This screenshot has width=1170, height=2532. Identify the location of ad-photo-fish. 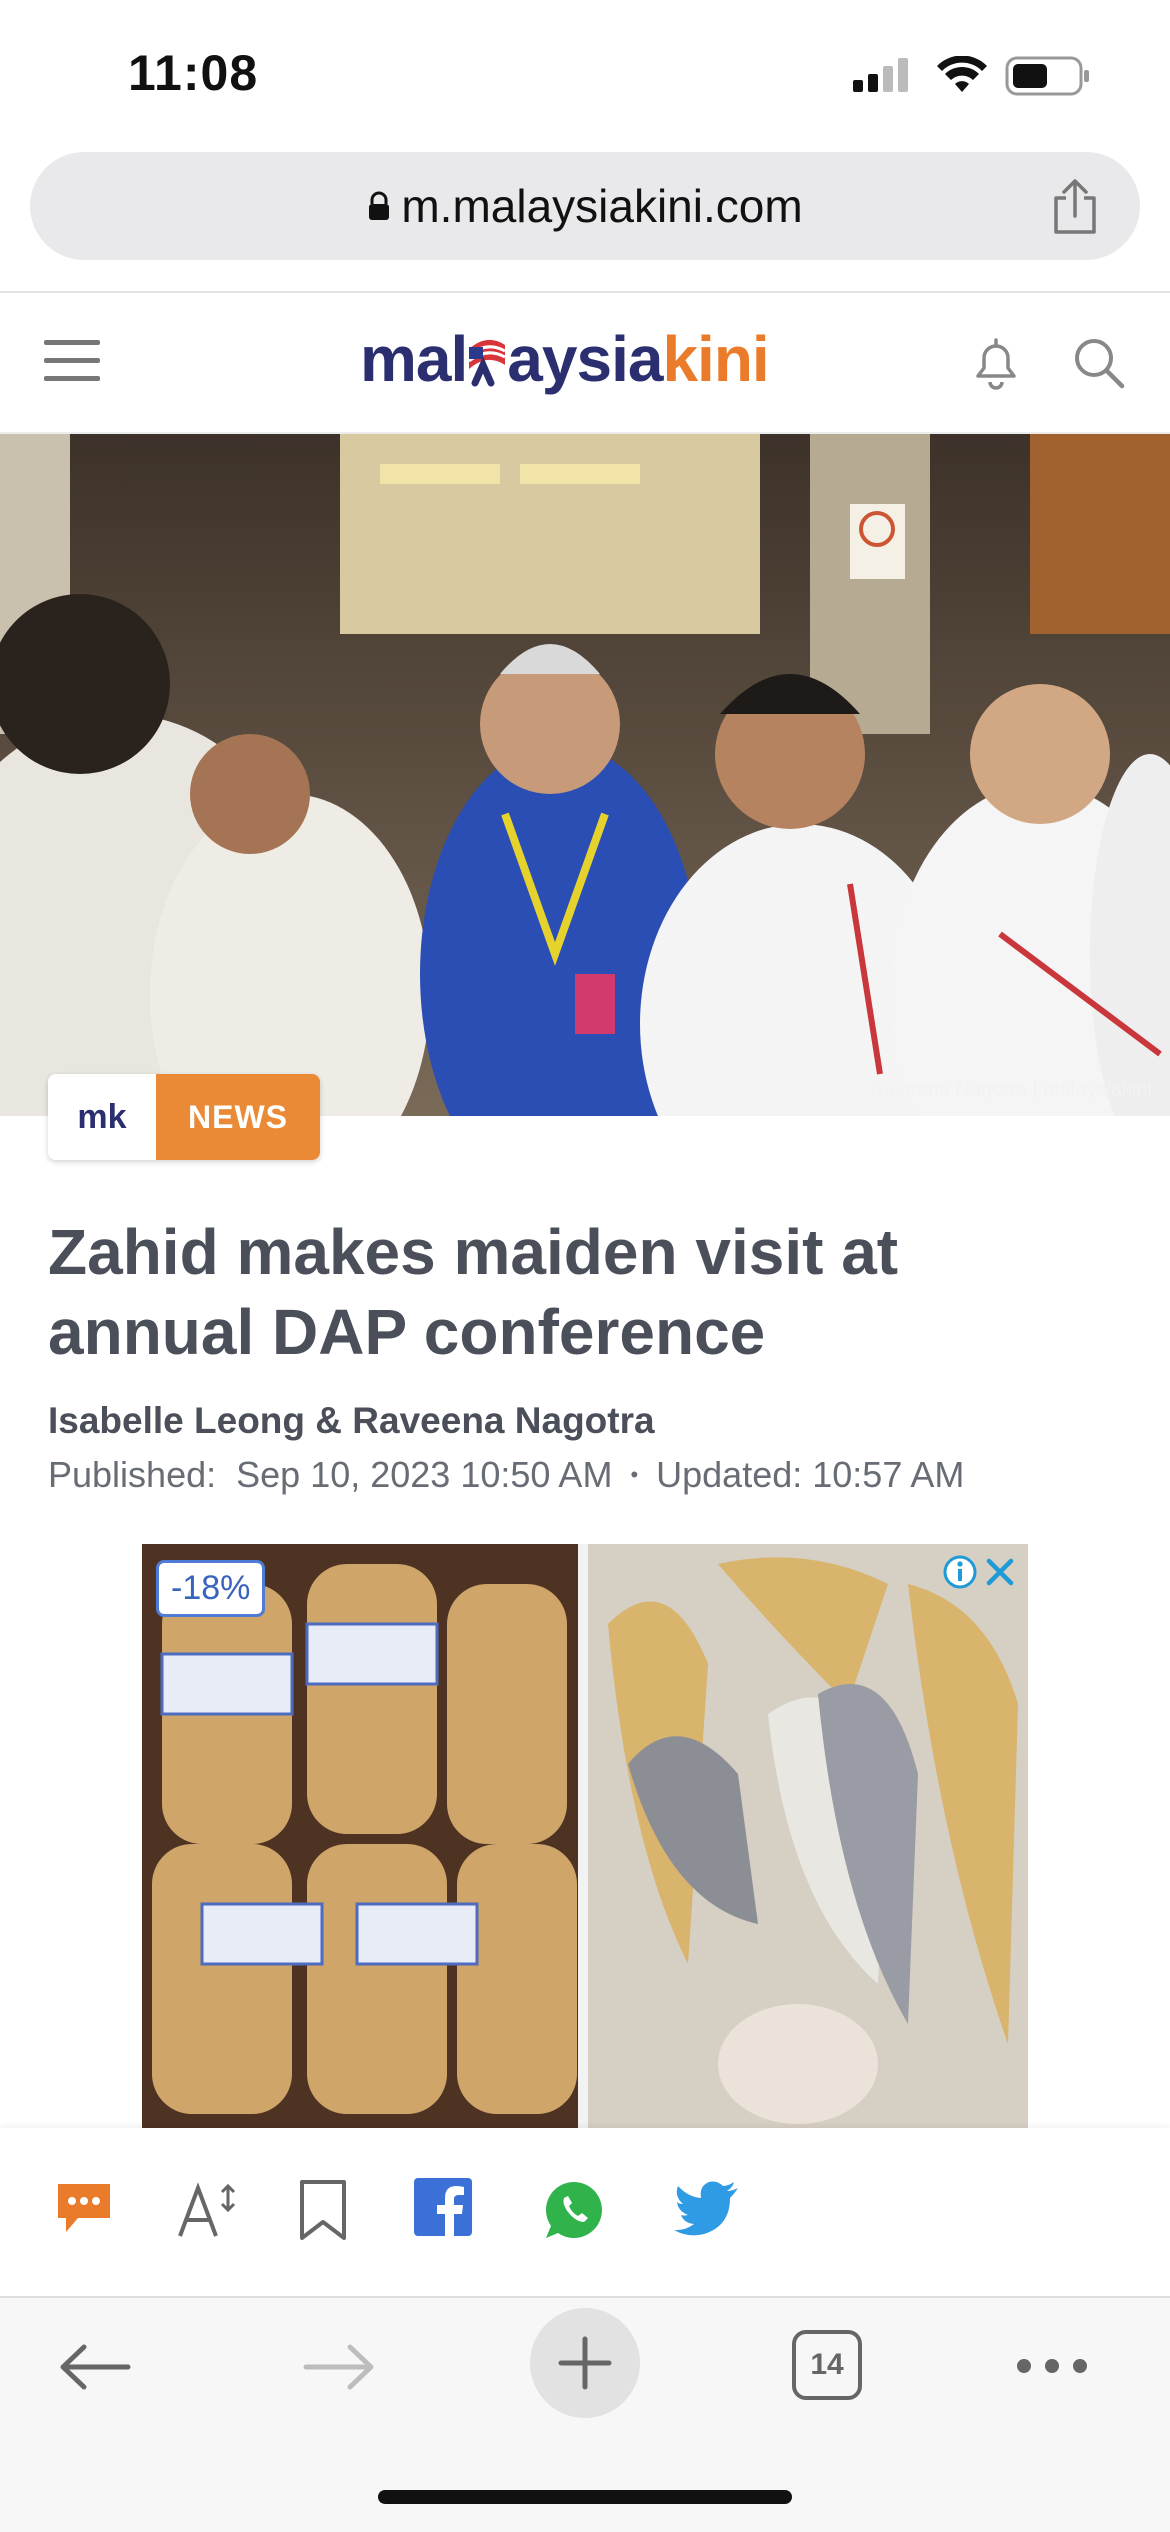
(808, 1837).